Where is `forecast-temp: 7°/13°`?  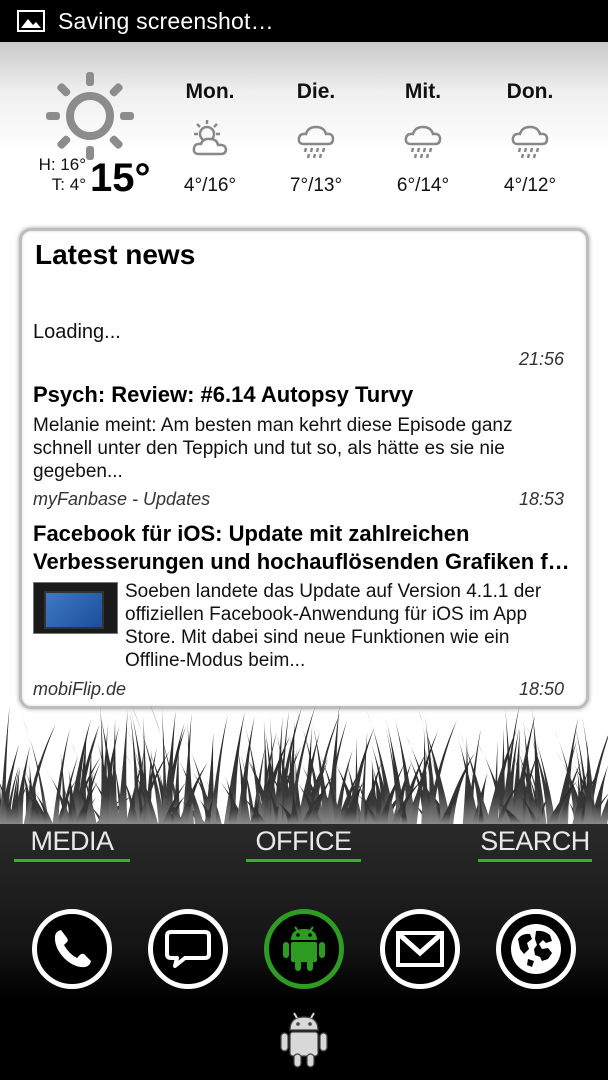
forecast-temp: 7°/13° is located at coordinates (316, 185).